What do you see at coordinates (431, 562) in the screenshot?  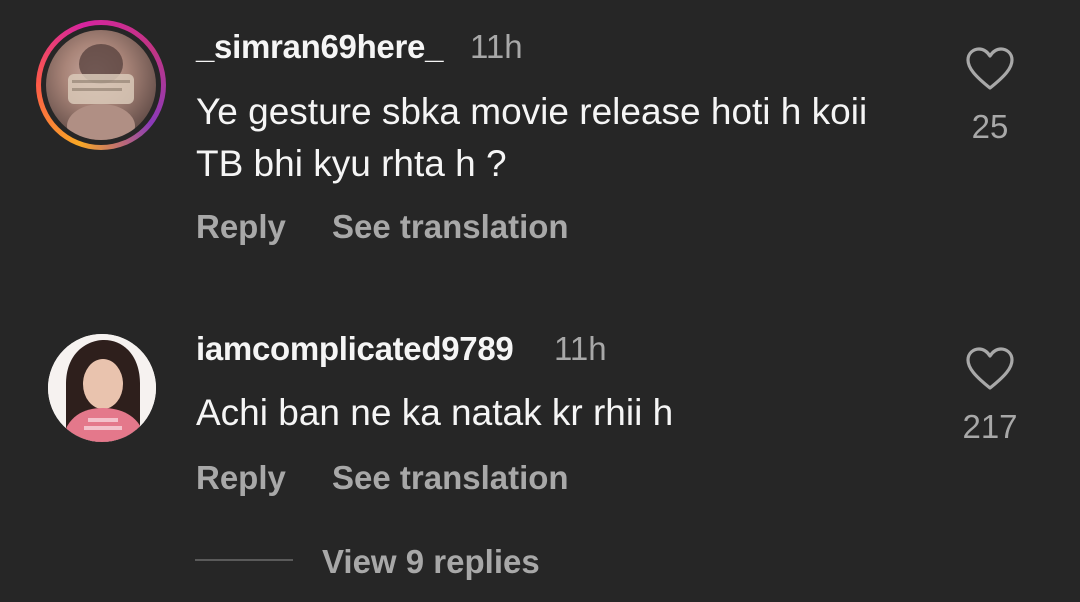 I see `view-replies-button: View 9 replies` at bounding box center [431, 562].